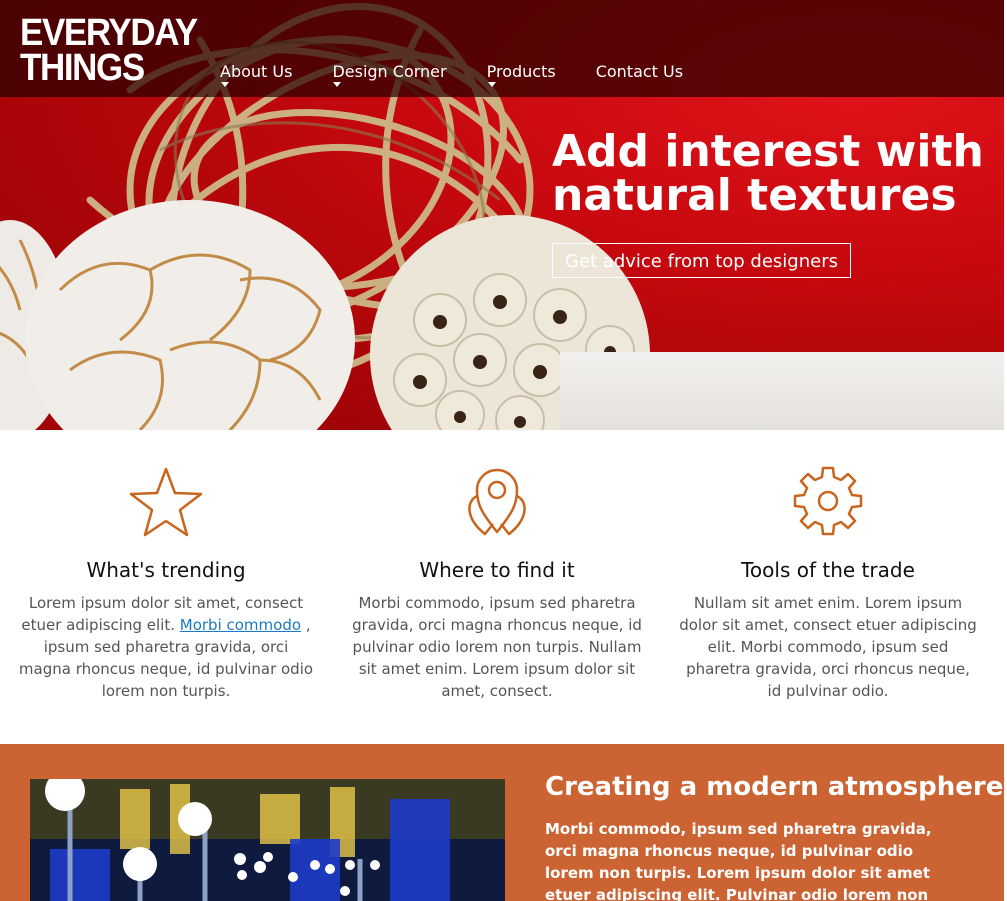  I want to click on nav-item-label: Contact Us, so click(639, 71).